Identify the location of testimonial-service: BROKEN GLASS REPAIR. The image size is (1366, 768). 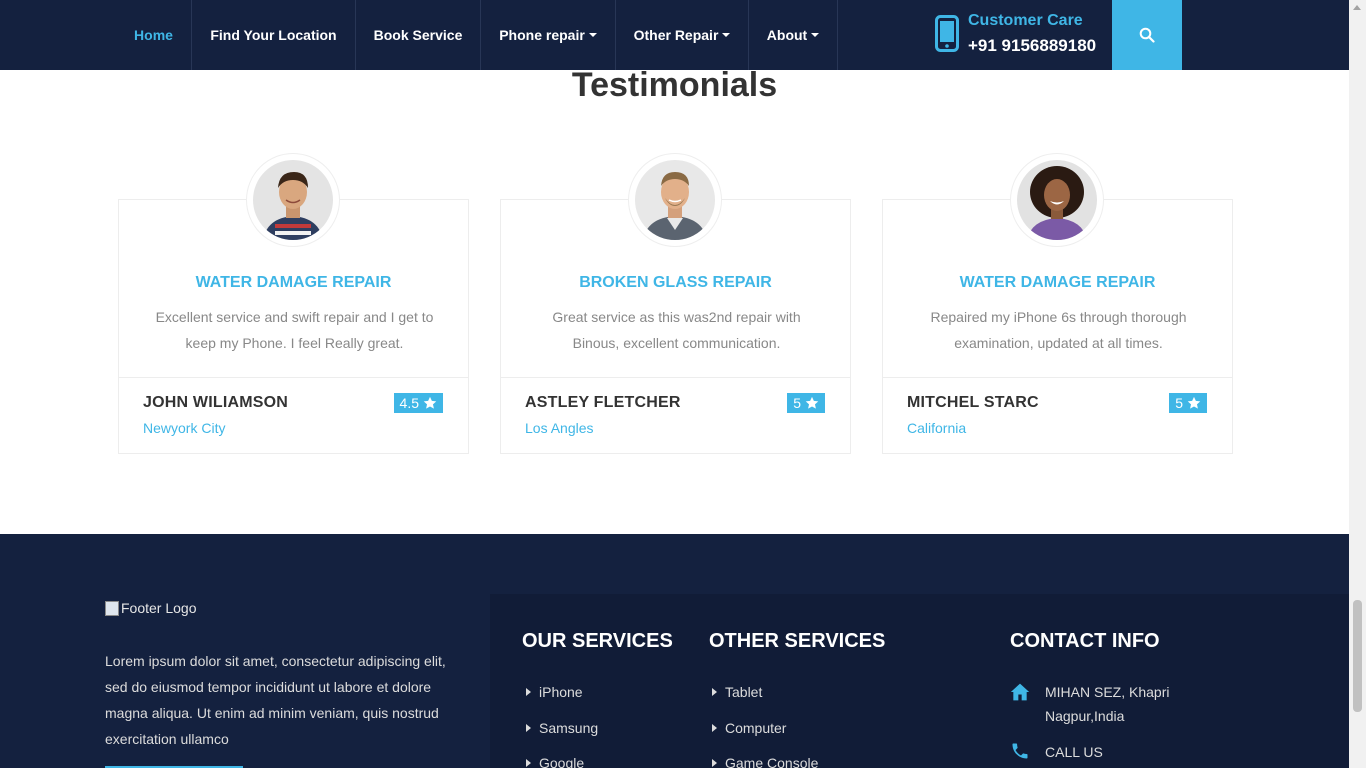
(675, 282).